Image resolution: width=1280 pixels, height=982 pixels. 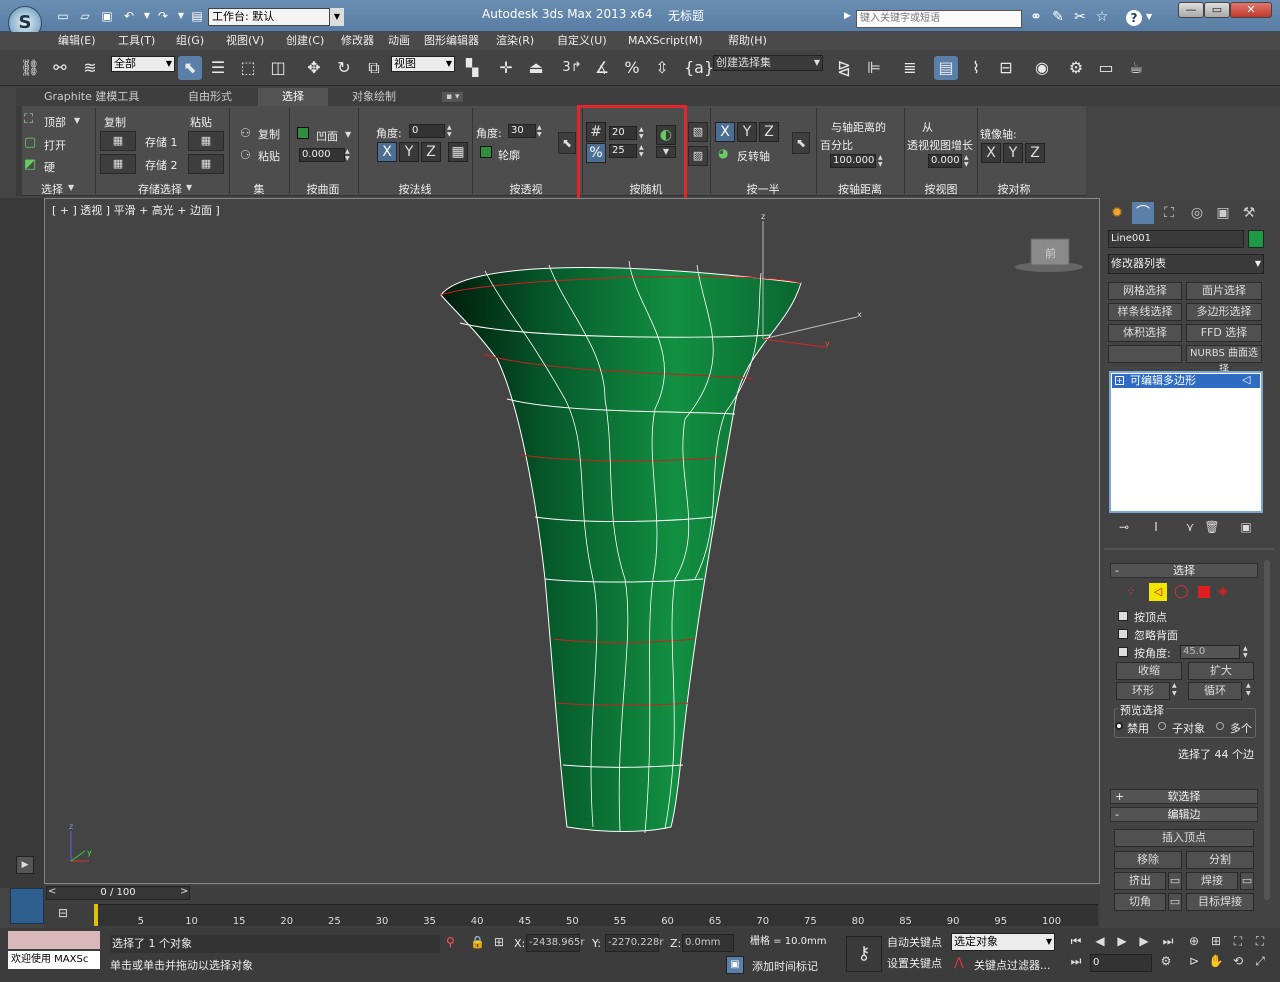 I want to click on grow-button: 扩大, so click(x=1221, y=671).